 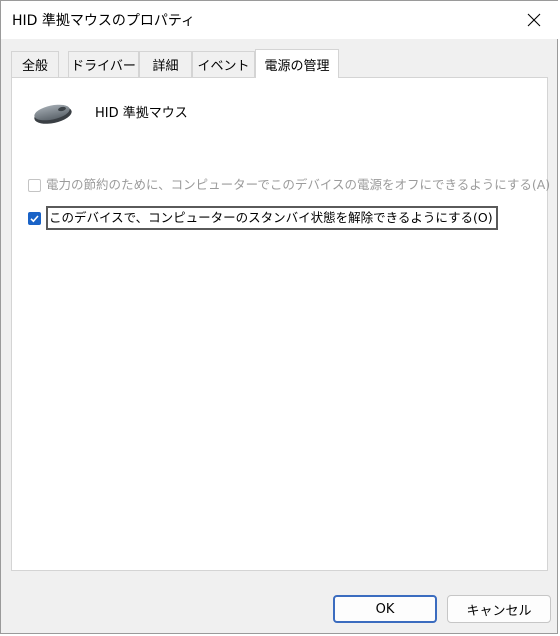 I want to click on allow-wake-option: このデバイスで、コンピューターのスタンバイ状態を解除できるようにする(O), so click(x=263, y=218).